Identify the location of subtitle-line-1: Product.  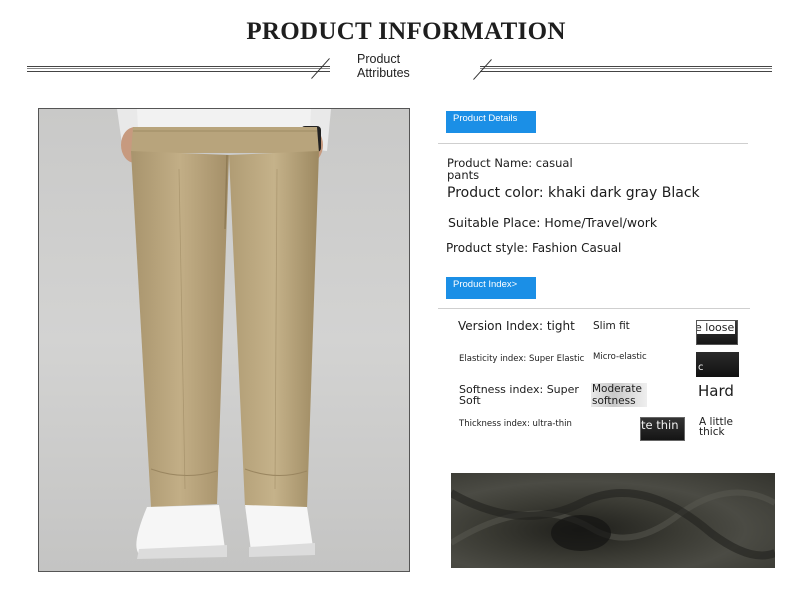
(379, 59).